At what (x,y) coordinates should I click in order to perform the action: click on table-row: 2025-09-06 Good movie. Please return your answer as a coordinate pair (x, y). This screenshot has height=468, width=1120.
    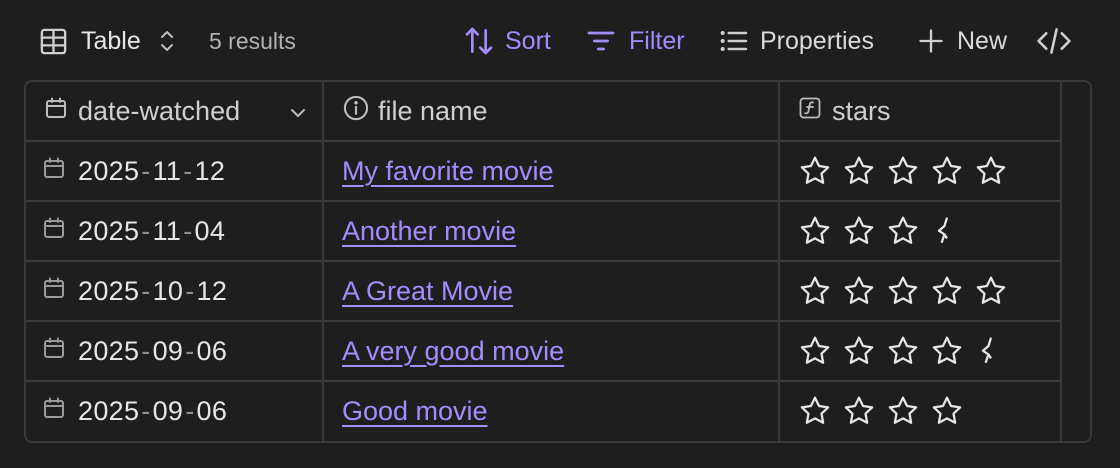
    Looking at the image, I should click on (544, 411).